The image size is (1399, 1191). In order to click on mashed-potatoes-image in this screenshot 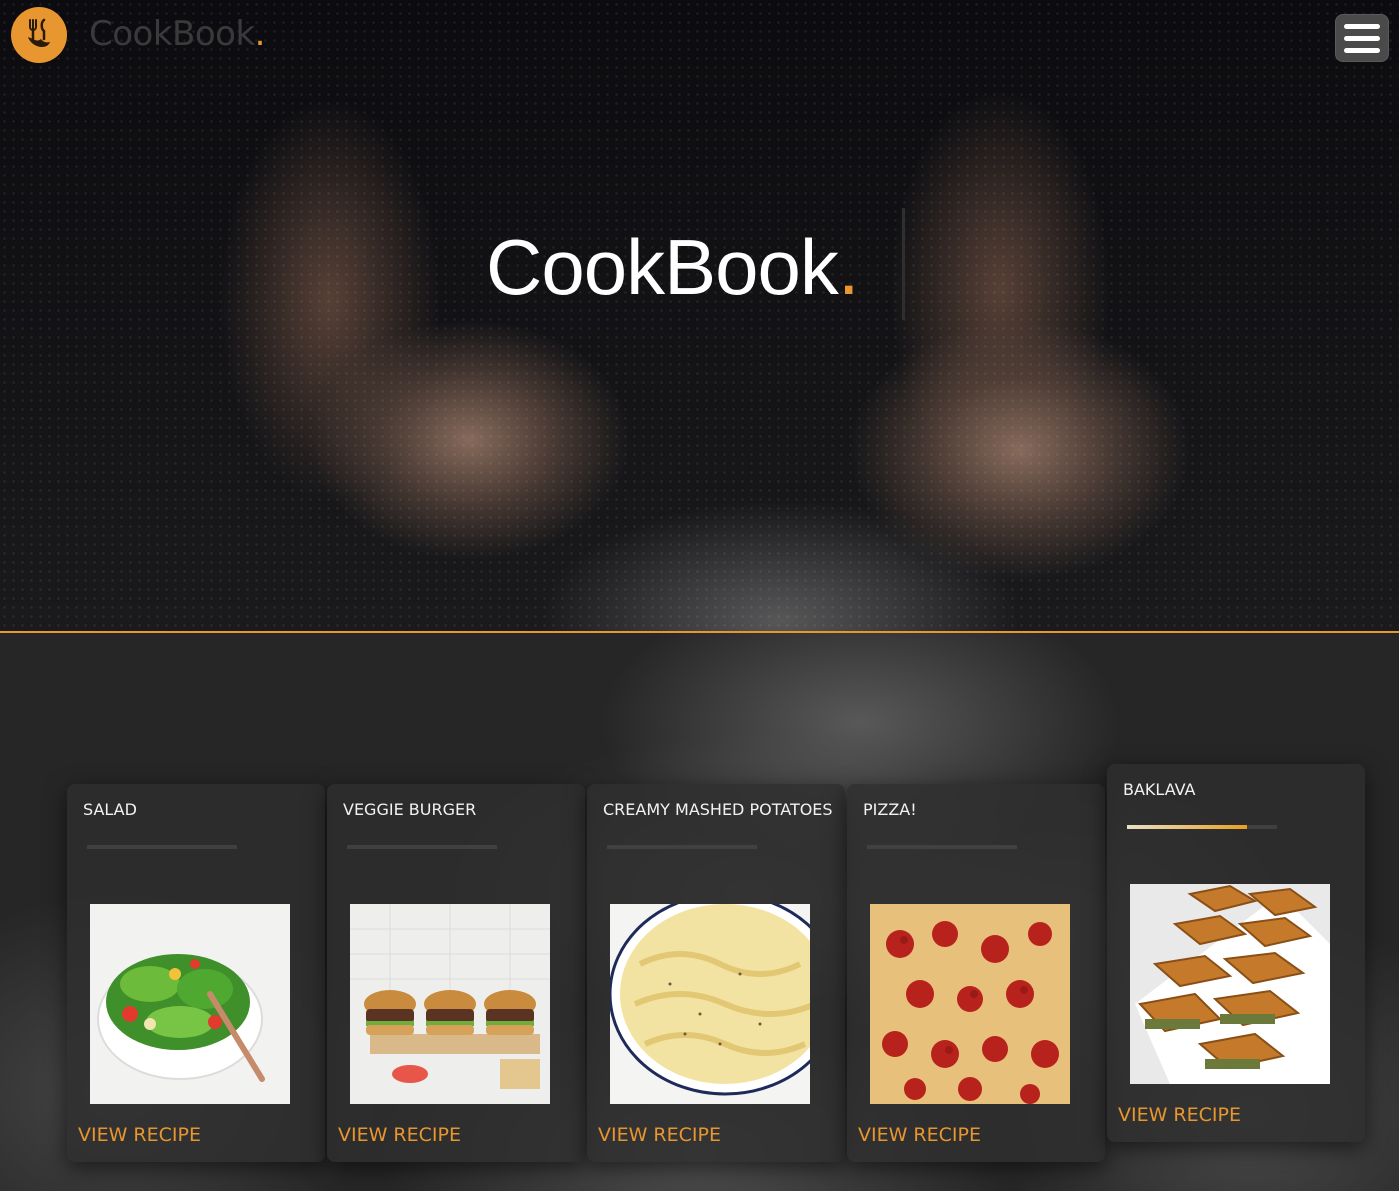, I will do `click(710, 1004)`.